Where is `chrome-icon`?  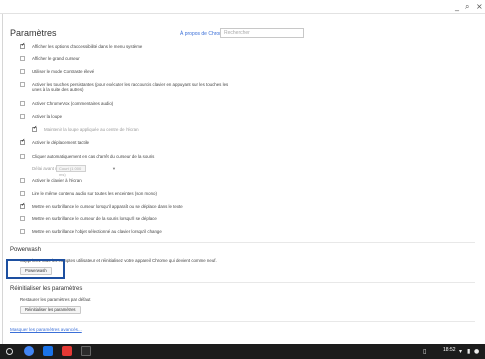 chrome-icon is located at coordinates (29, 351).